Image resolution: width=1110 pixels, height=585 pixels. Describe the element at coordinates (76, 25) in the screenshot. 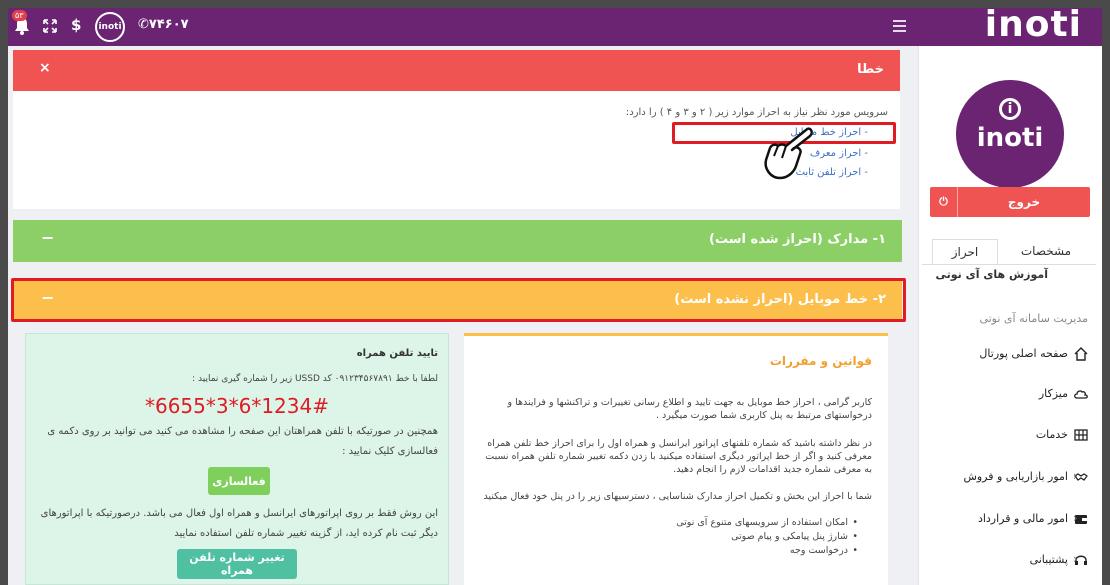

I see `dollar-icon: $` at that location.